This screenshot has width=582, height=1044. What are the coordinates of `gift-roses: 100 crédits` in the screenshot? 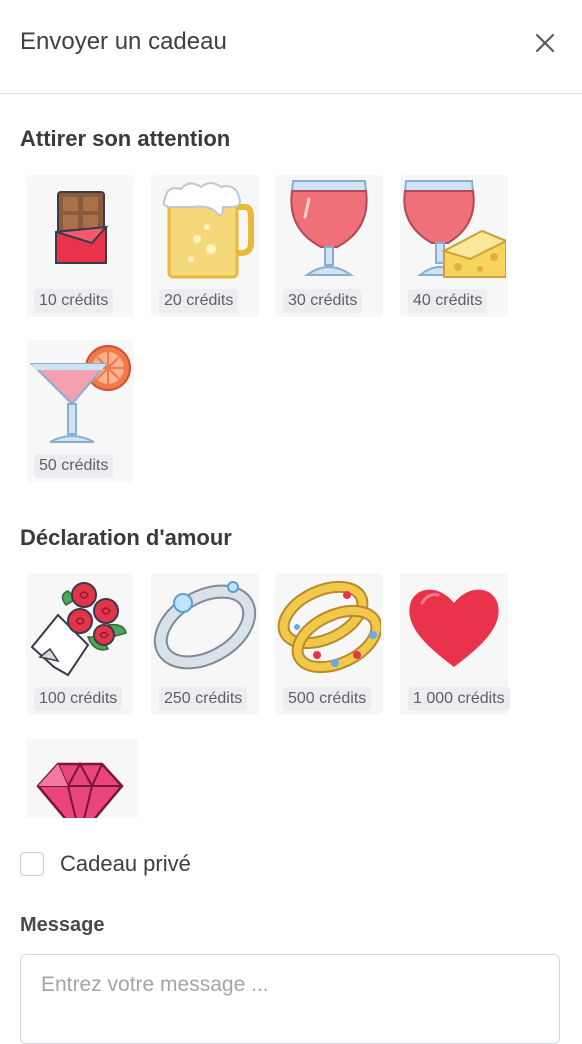 It's located at (80, 644).